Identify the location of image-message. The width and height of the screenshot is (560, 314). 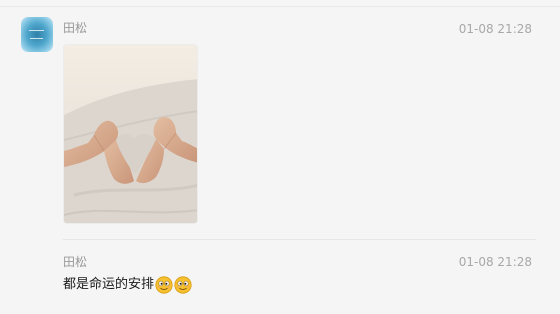
(130, 134).